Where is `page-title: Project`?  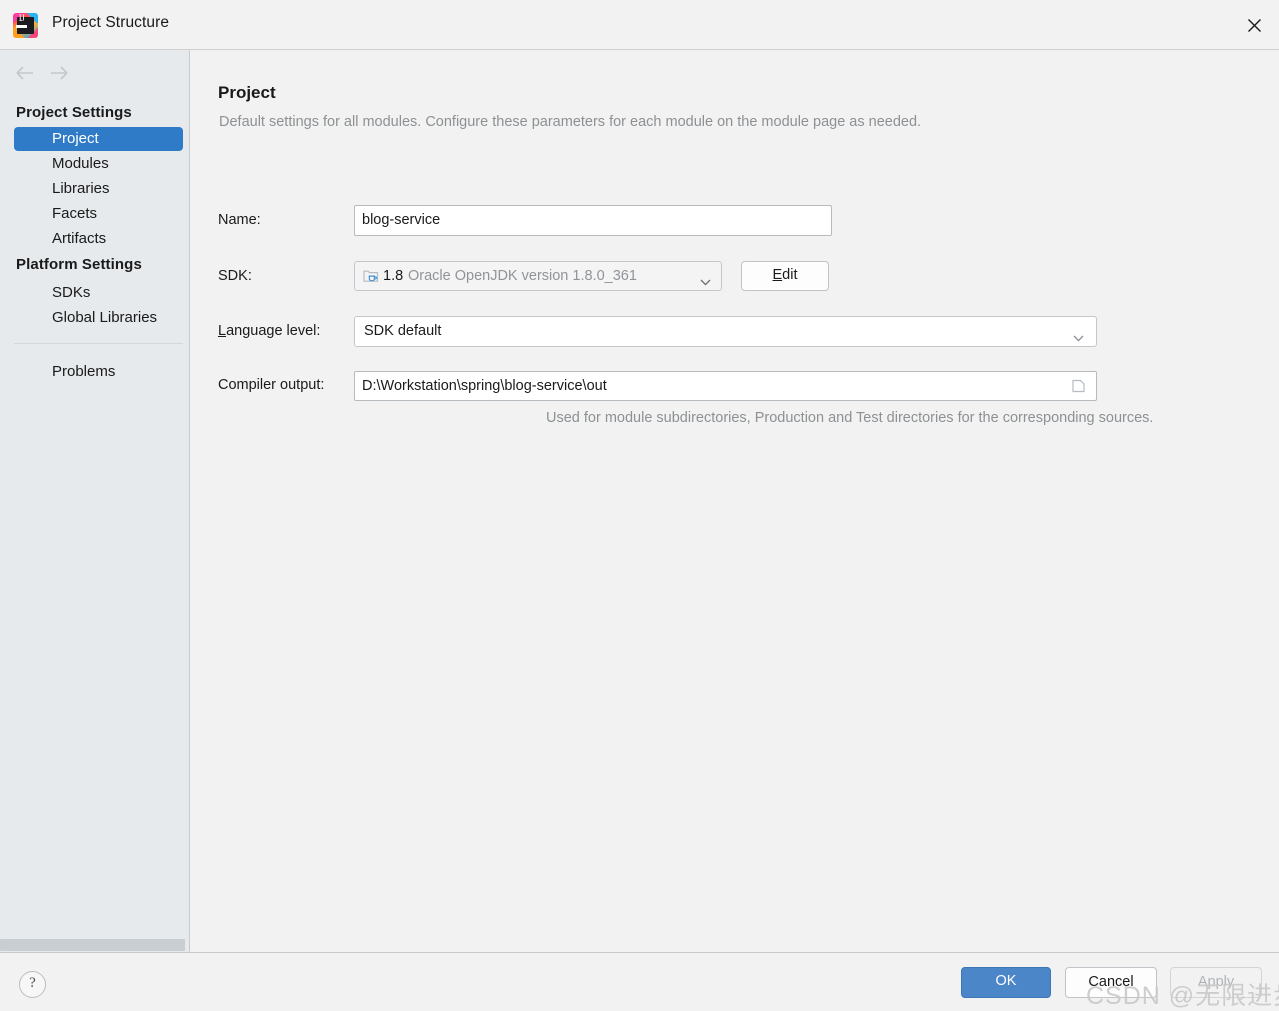 page-title: Project is located at coordinates (247, 92).